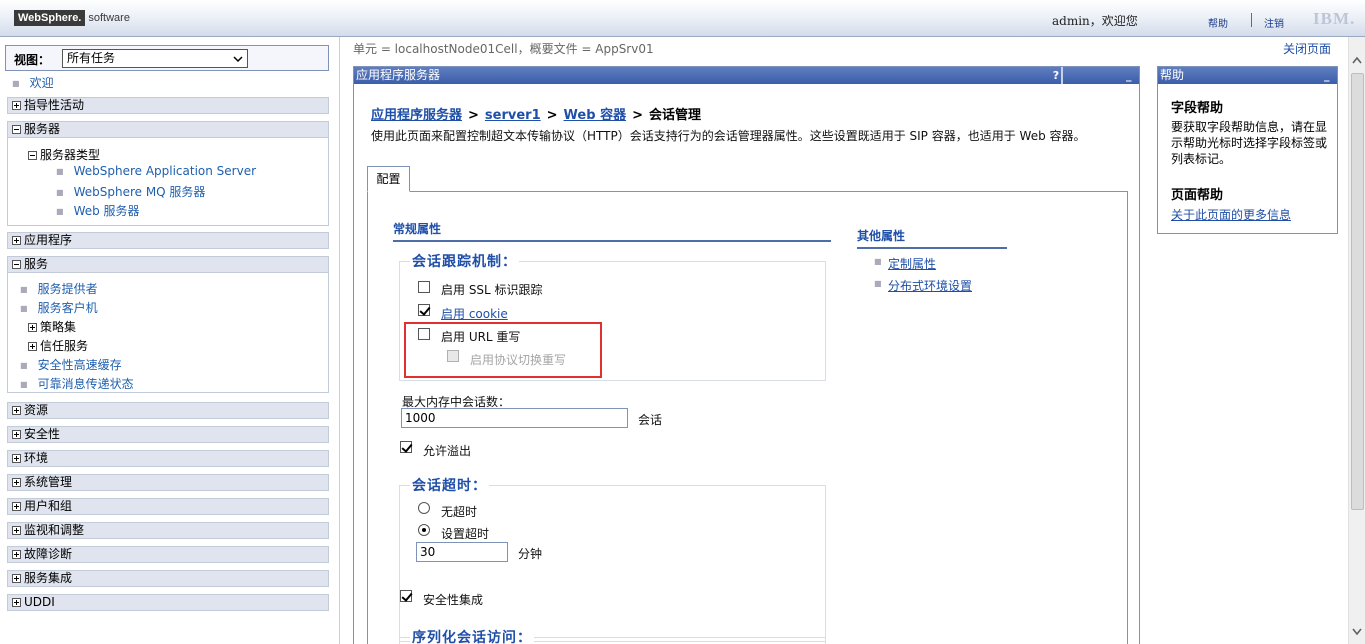  I want to click on nav-cat-label: 监视和调整, so click(54, 530).